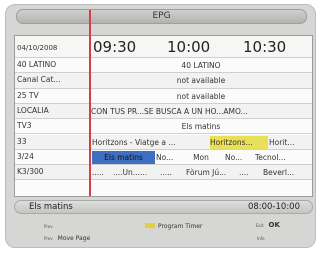 The width and height of the screenshot is (323, 255). What do you see at coordinates (163, 47) in the screenshot?
I see `time-header: 04/10/2008 09:30 10:00 10:30` at bounding box center [163, 47].